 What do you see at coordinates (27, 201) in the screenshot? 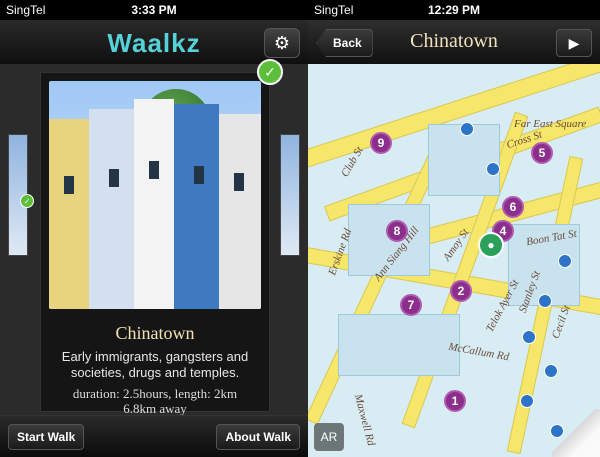
I see `check-icon: ✓` at bounding box center [27, 201].